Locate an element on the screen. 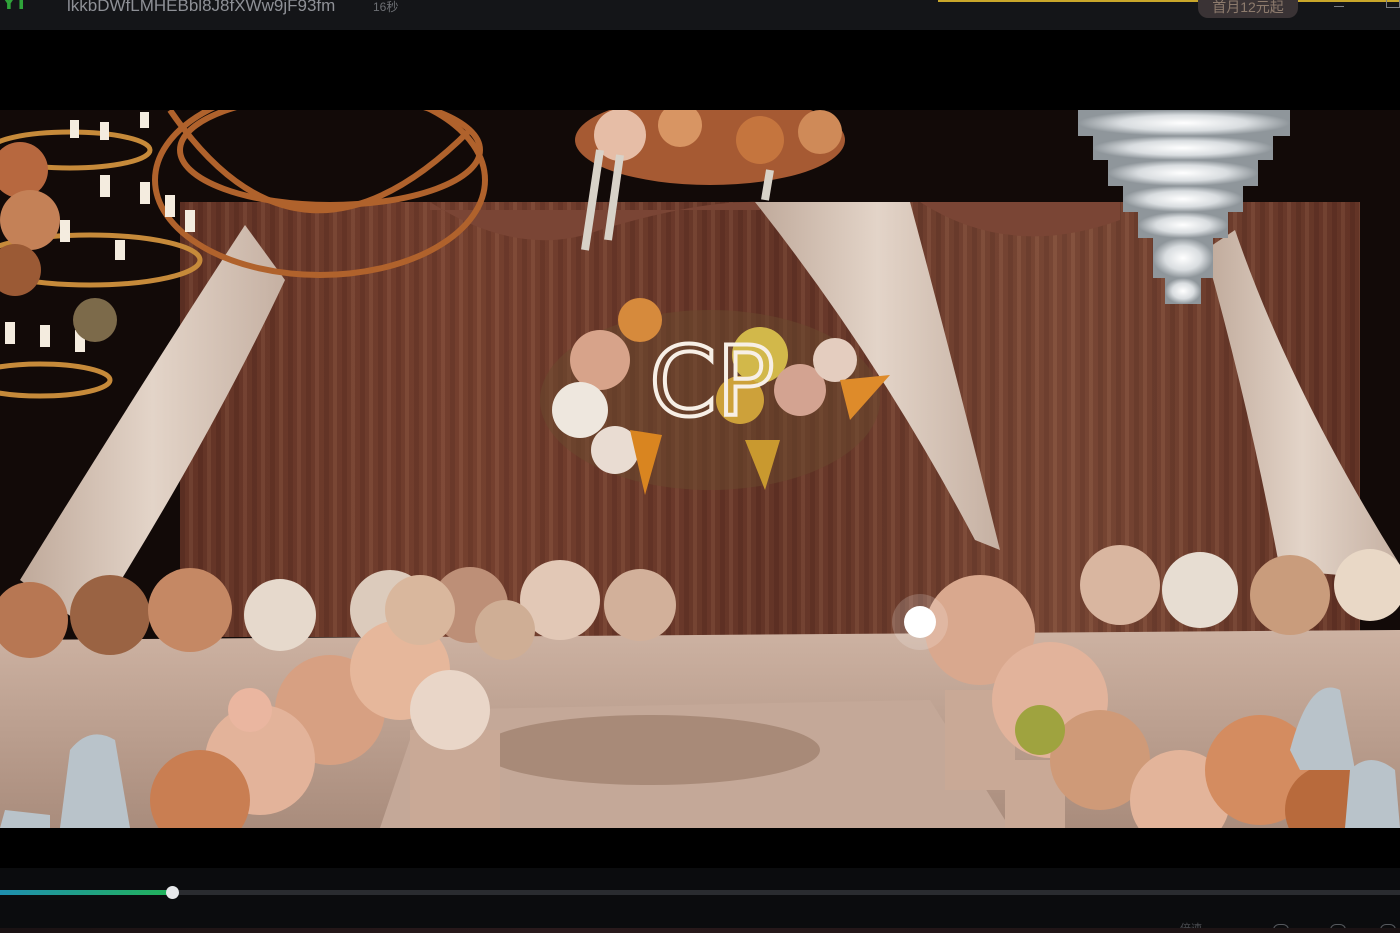 The height and width of the screenshot is (933, 1400). player-controls: 倍速 is located at coordinates (700, 900).